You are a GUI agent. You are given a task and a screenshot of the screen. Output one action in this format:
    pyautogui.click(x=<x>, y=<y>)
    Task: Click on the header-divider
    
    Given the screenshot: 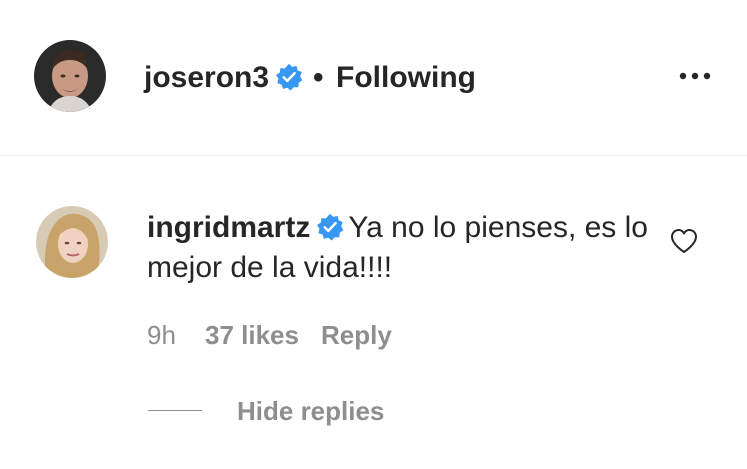 What is the action you would take?
    pyautogui.click(x=373, y=155)
    